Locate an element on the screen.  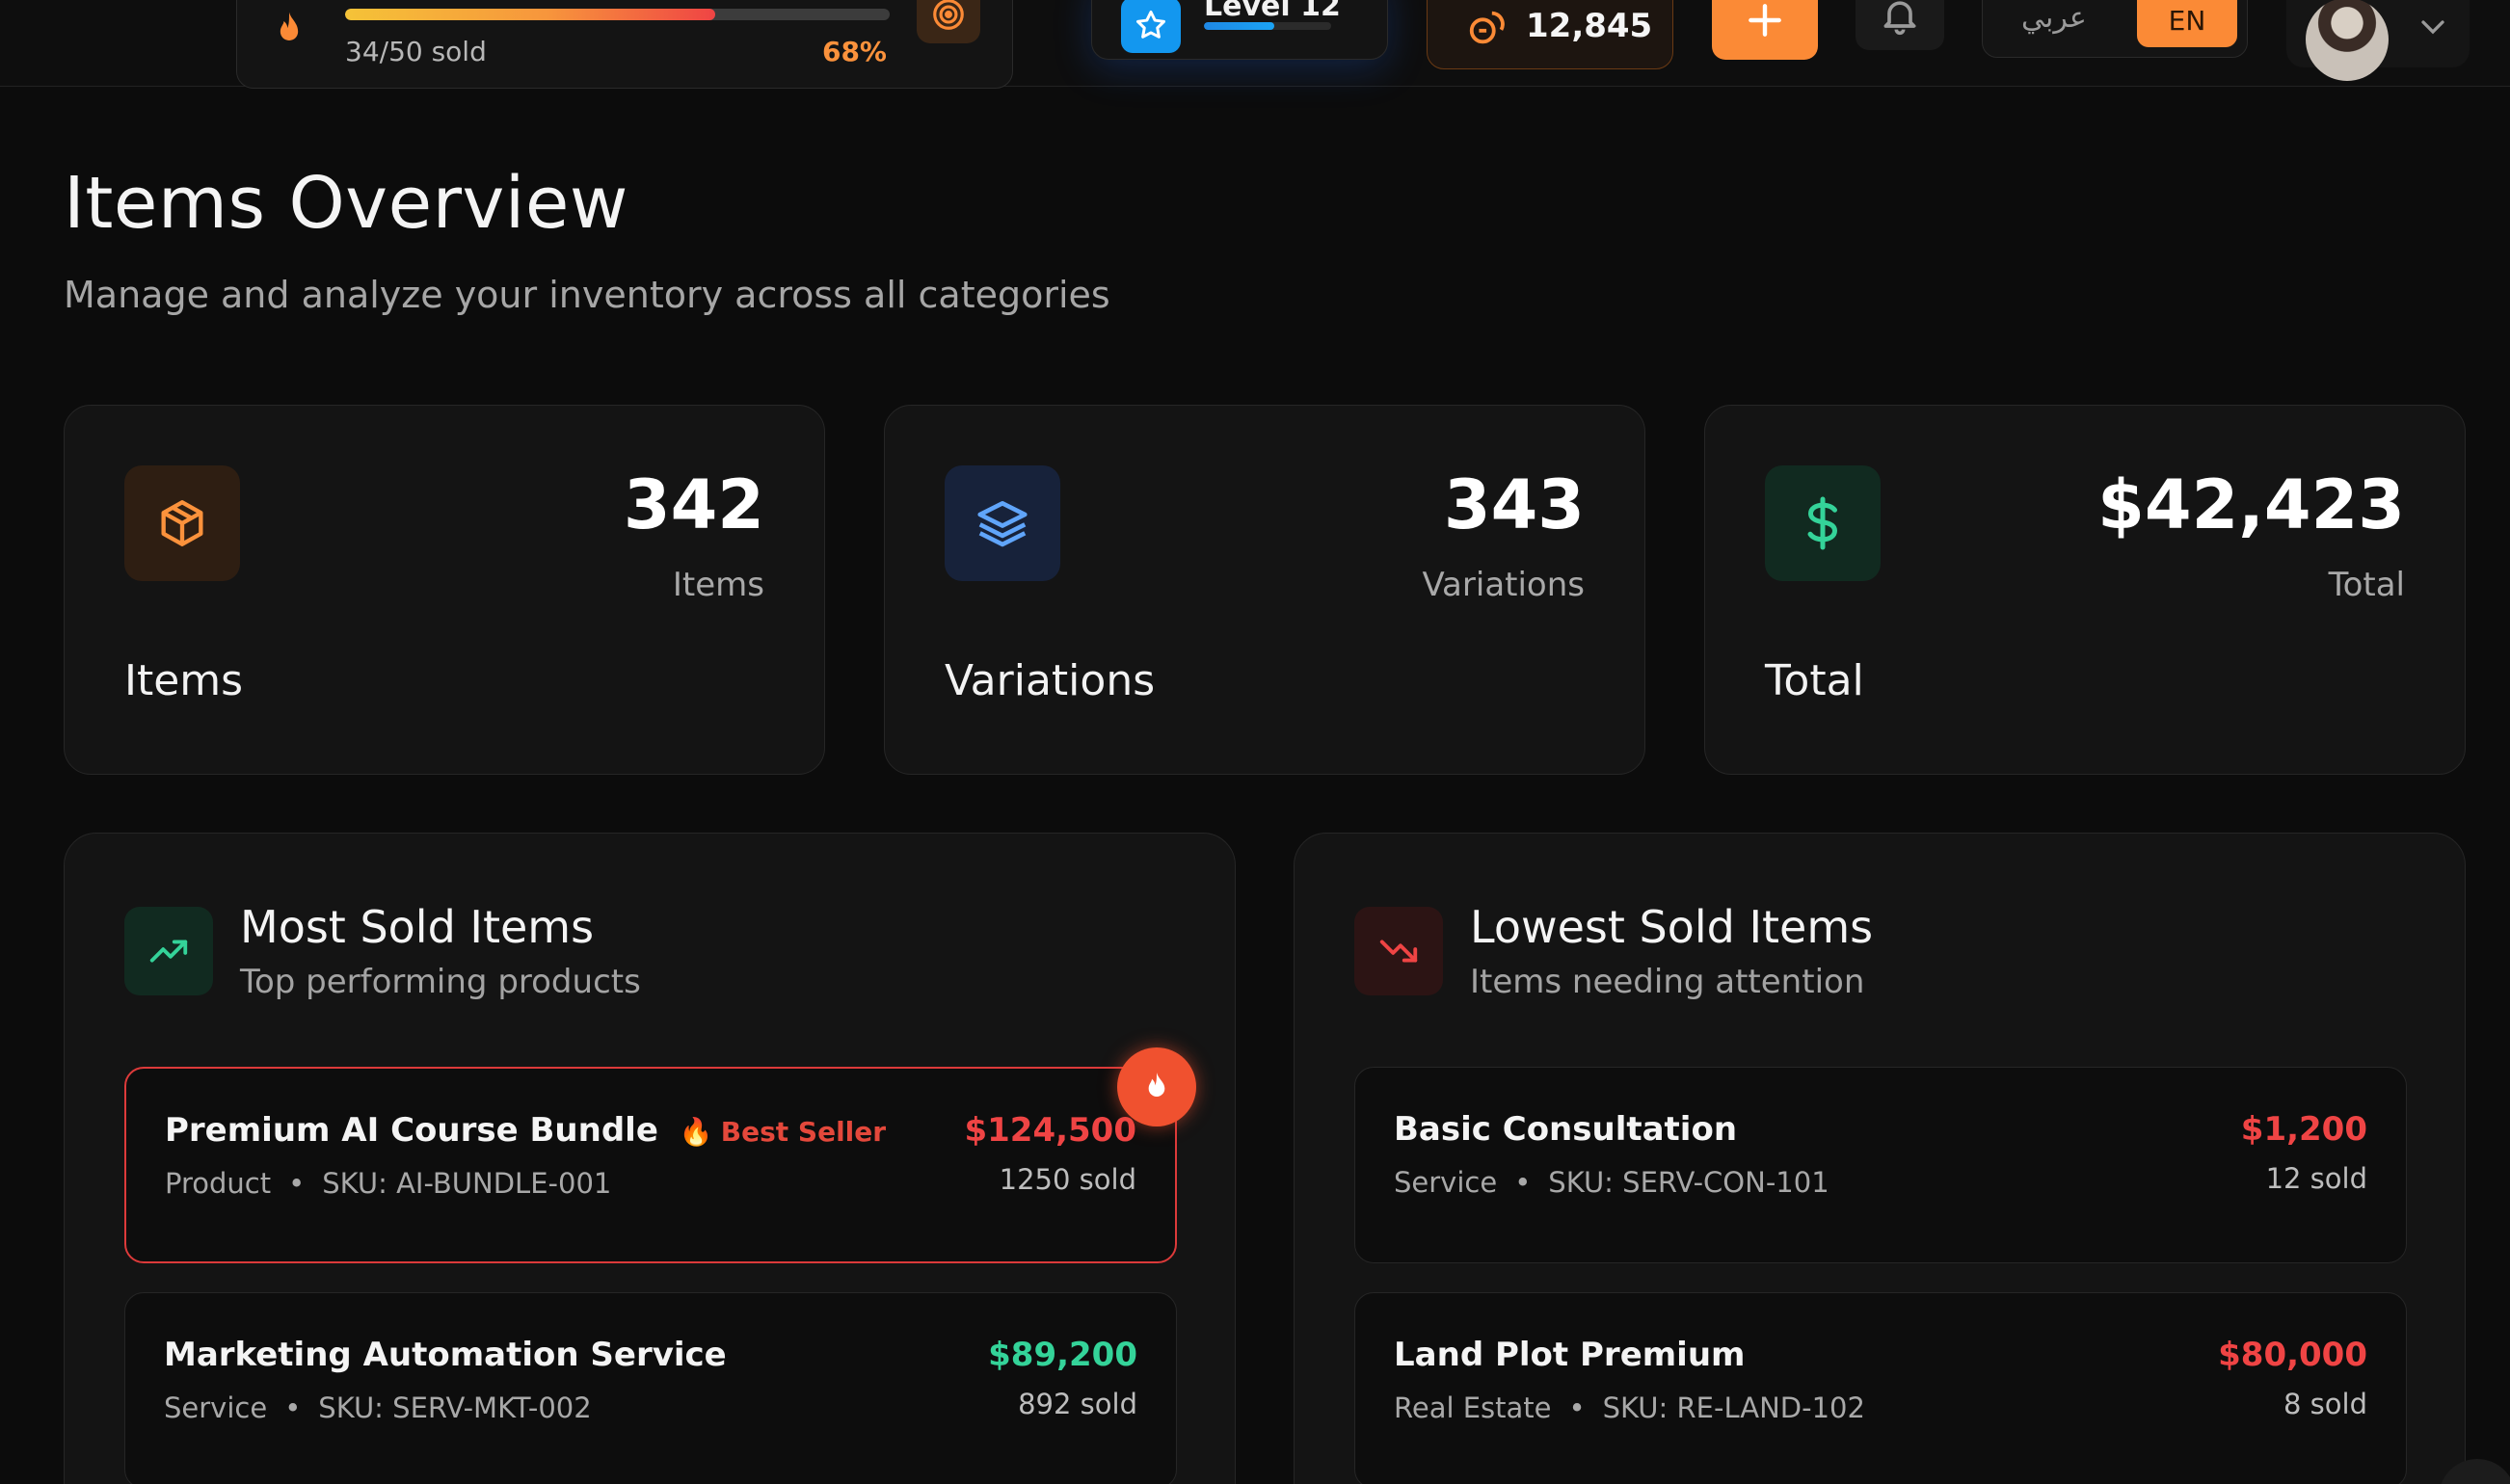
stat-card-items: 342 Items Items is located at coordinates (444, 590).